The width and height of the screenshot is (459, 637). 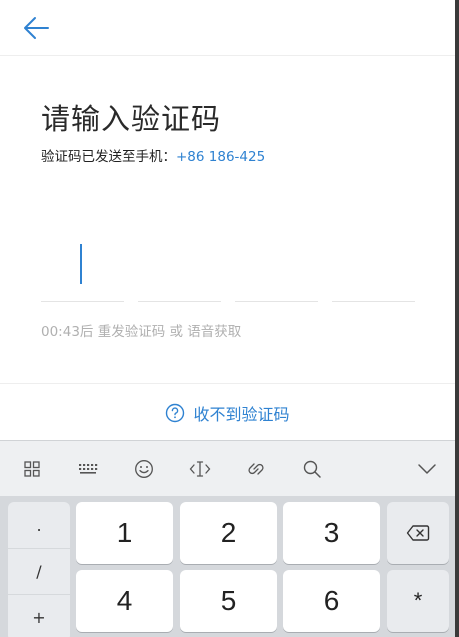 What do you see at coordinates (221, 157) in the screenshot?
I see `phone-number: +86 186-425` at bounding box center [221, 157].